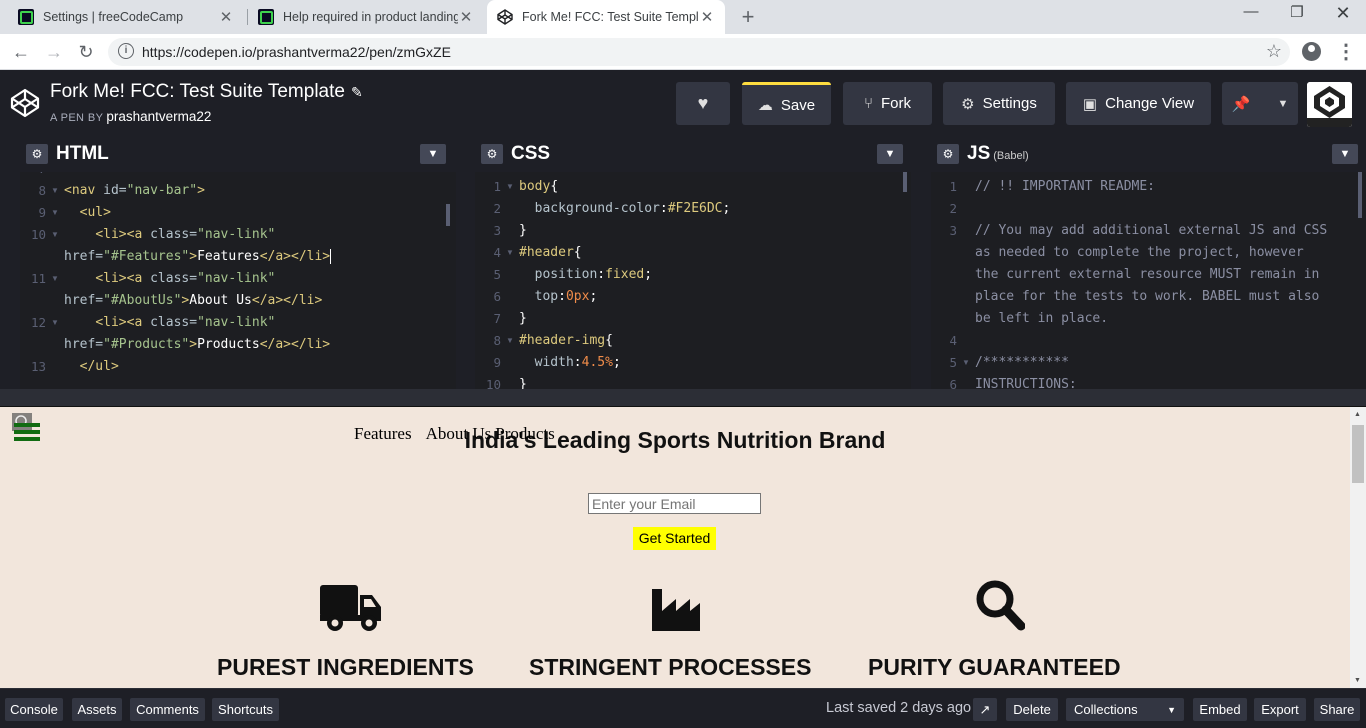 This screenshot has height=728, width=1366. What do you see at coordinates (953, 362) in the screenshot?
I see `line-number: 5` at bounding box center [953, 362].